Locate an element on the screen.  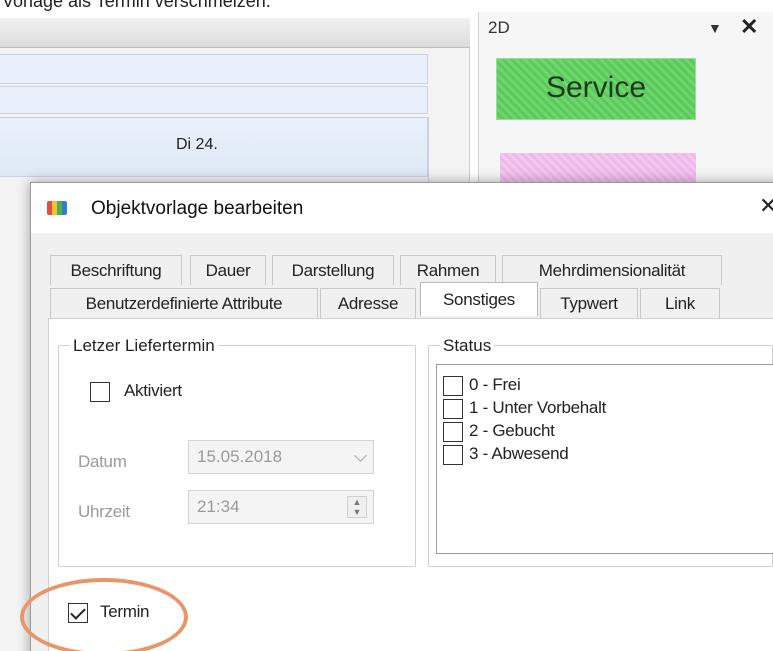
aktiviert-checkbox is located at coordinates (100, 392).